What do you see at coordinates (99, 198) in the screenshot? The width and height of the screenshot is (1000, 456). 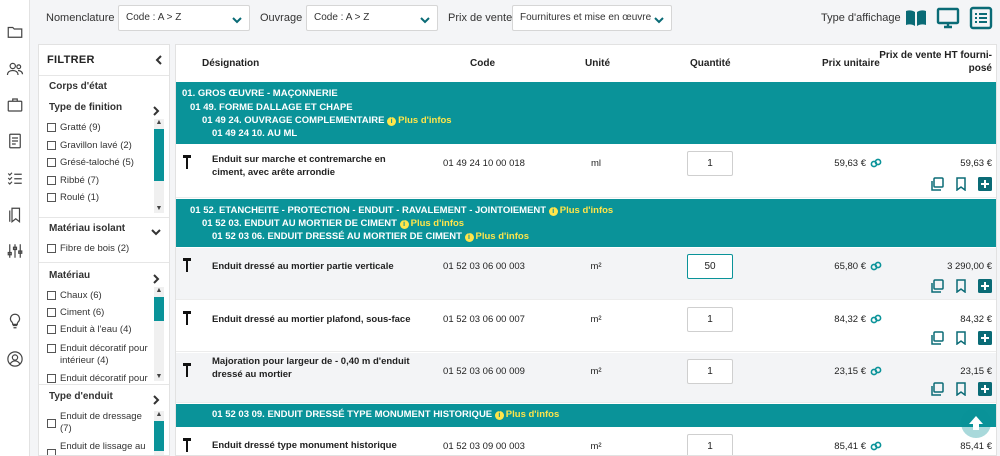 I see `filter-option: Roulé (1)` at bounding box center [99, 198].